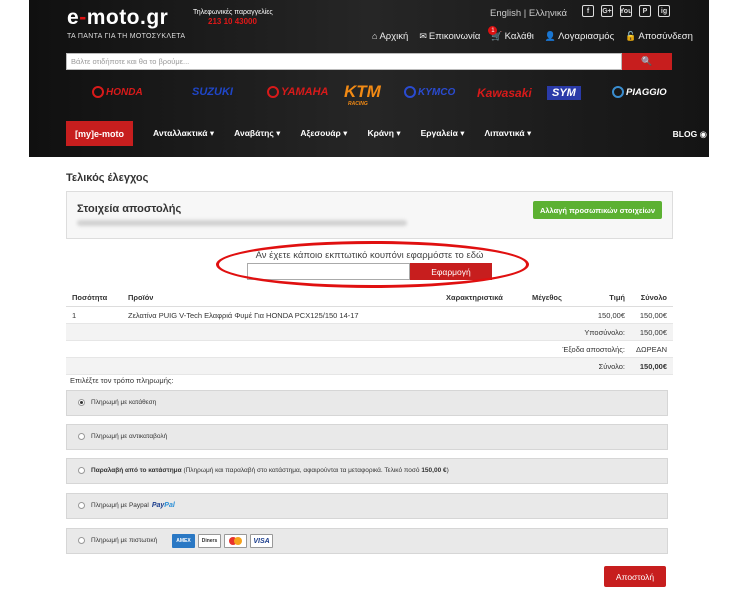 This screenshot has width=739, height=600. What do you see at coordinates (129, 209) in the screenshot?
I see `shipping-title: Στοιχεία αποστολής` at bounding box center [129, 209].